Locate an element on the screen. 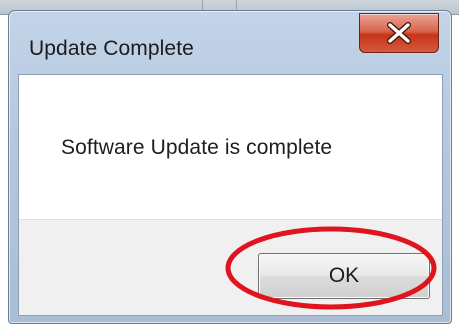  ok-button: OK is located at coordinates (344, 276).